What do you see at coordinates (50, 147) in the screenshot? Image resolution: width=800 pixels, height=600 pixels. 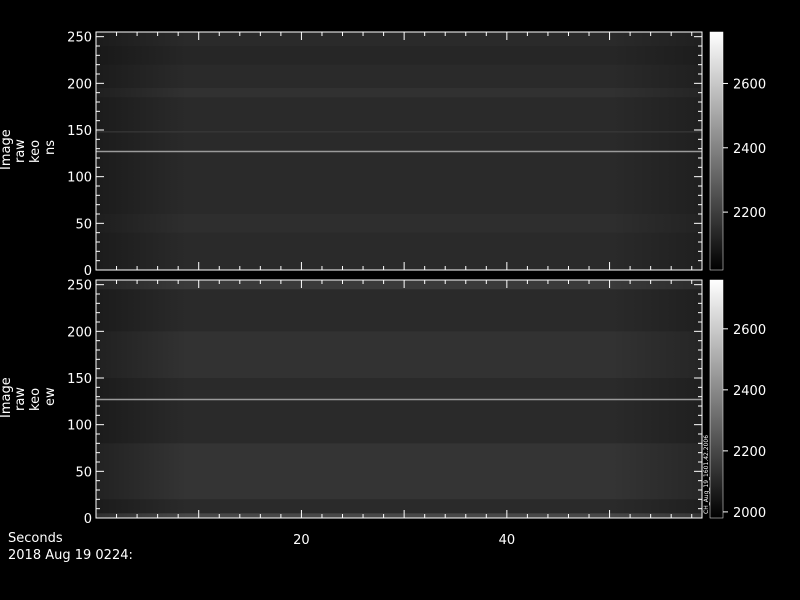 I see `ns-ylabel-ns: ns` at bounding box center [50, 147].